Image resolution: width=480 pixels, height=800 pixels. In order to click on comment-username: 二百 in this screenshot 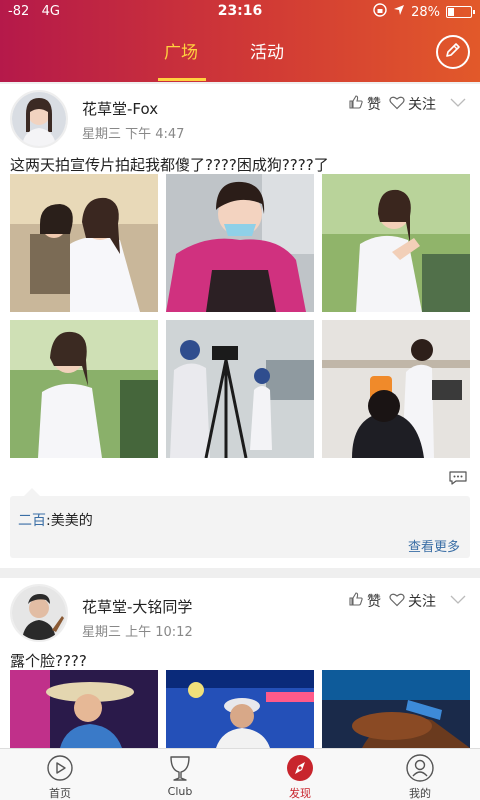, I will do `click(32, 521)`.